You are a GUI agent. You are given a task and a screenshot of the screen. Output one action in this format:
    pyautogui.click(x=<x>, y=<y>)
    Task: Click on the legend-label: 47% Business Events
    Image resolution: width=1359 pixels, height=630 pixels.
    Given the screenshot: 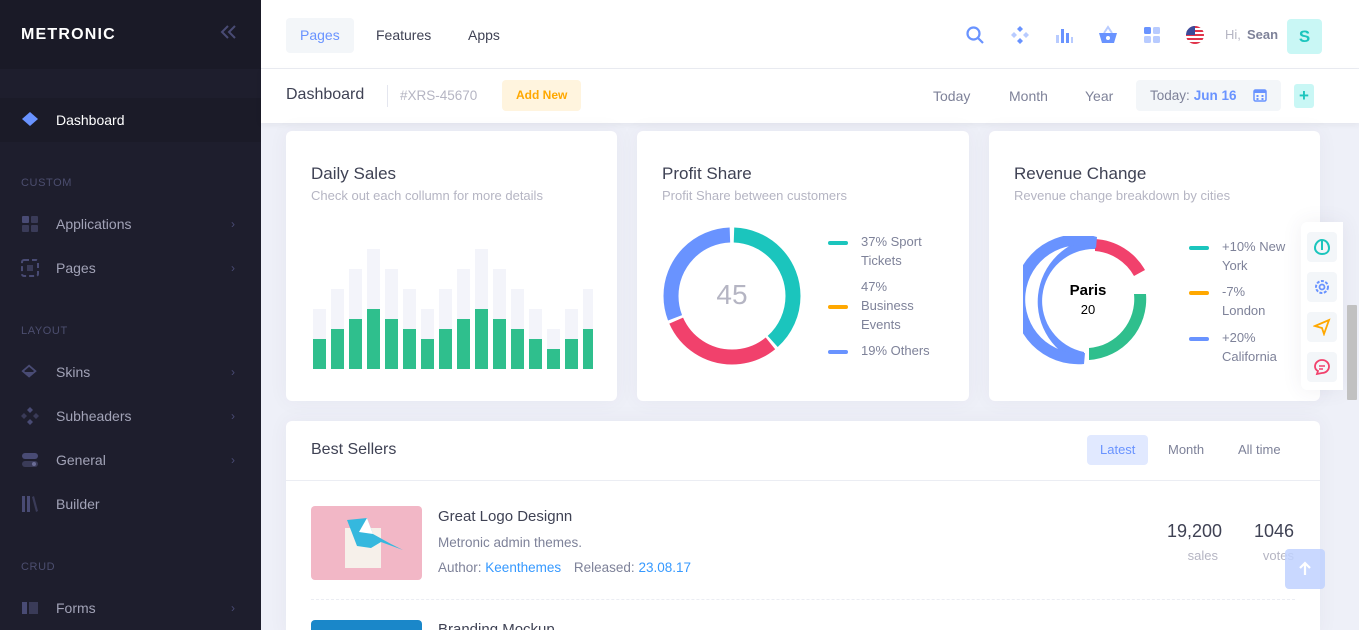 What is the action you would take?
    pyautogui.click(x=887, y=305)
    